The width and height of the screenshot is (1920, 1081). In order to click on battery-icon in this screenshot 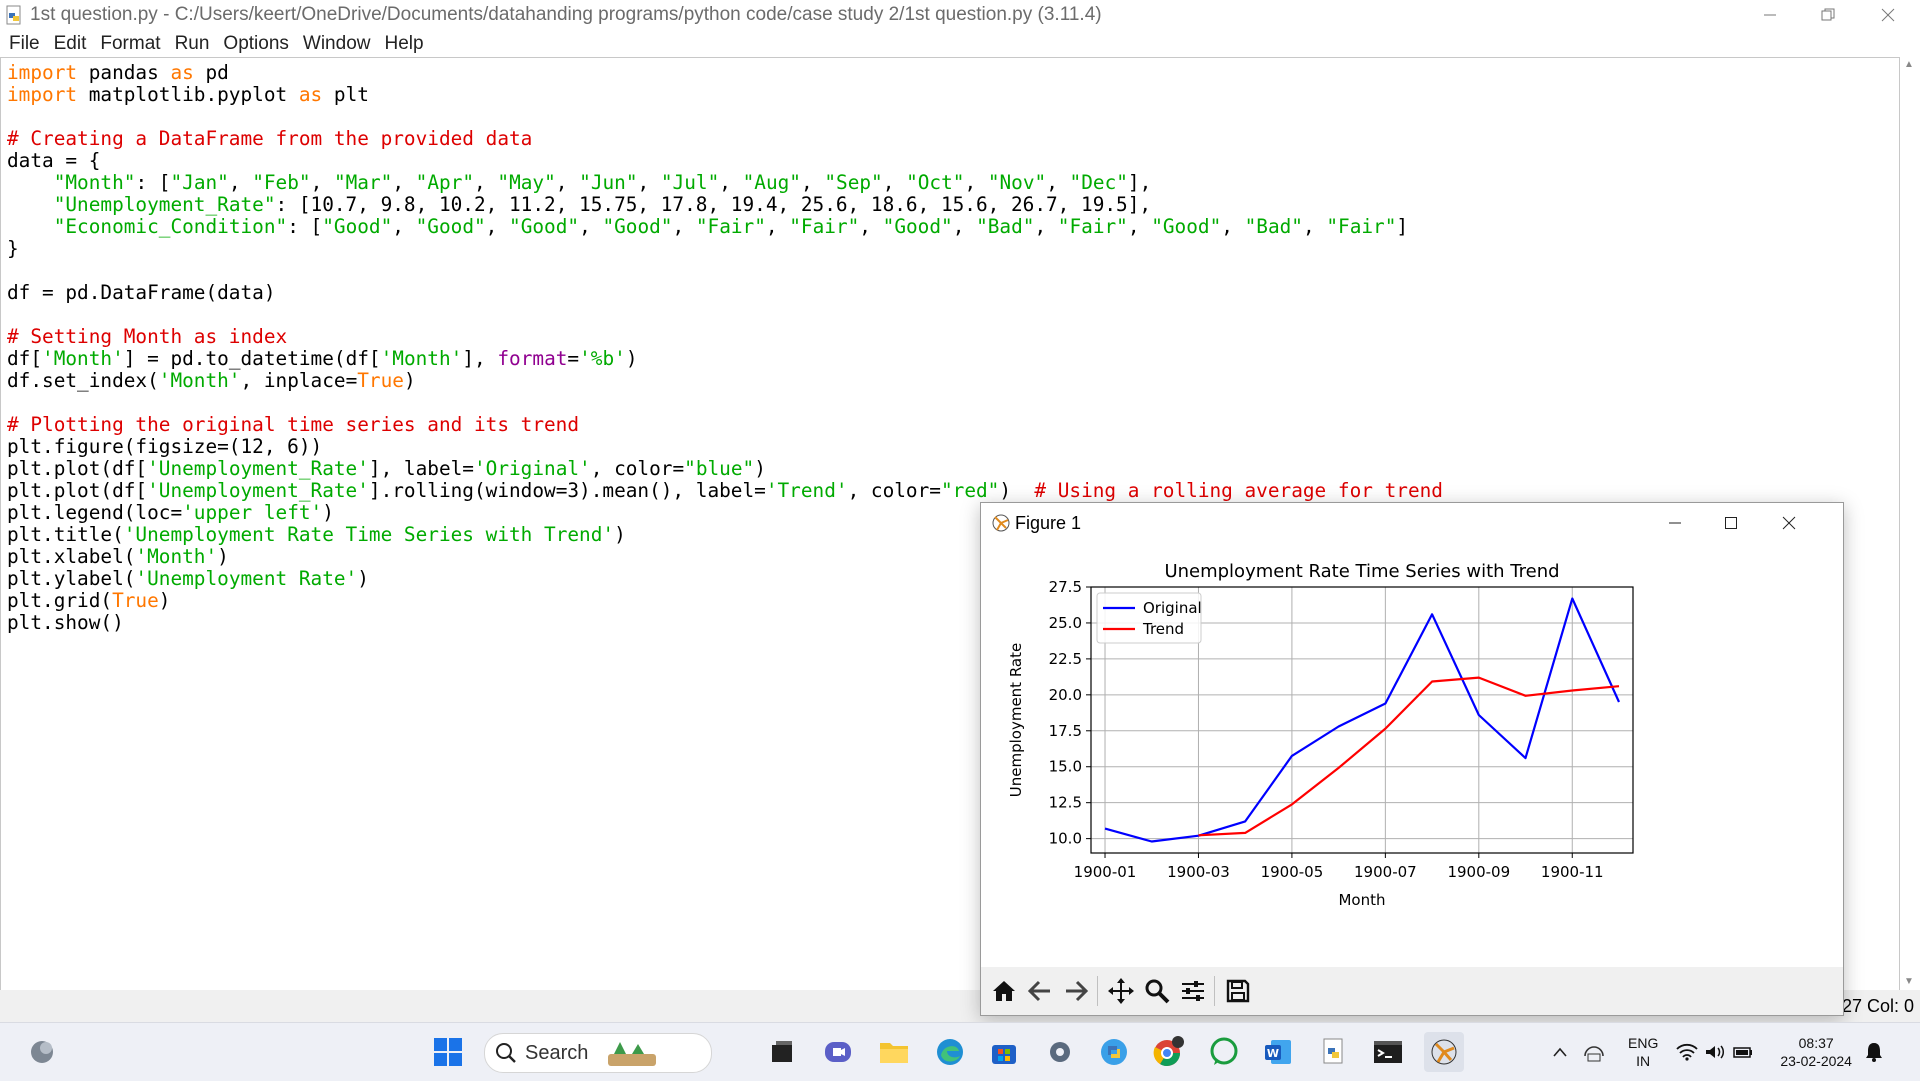, I will do `click(1743, 1052)`.